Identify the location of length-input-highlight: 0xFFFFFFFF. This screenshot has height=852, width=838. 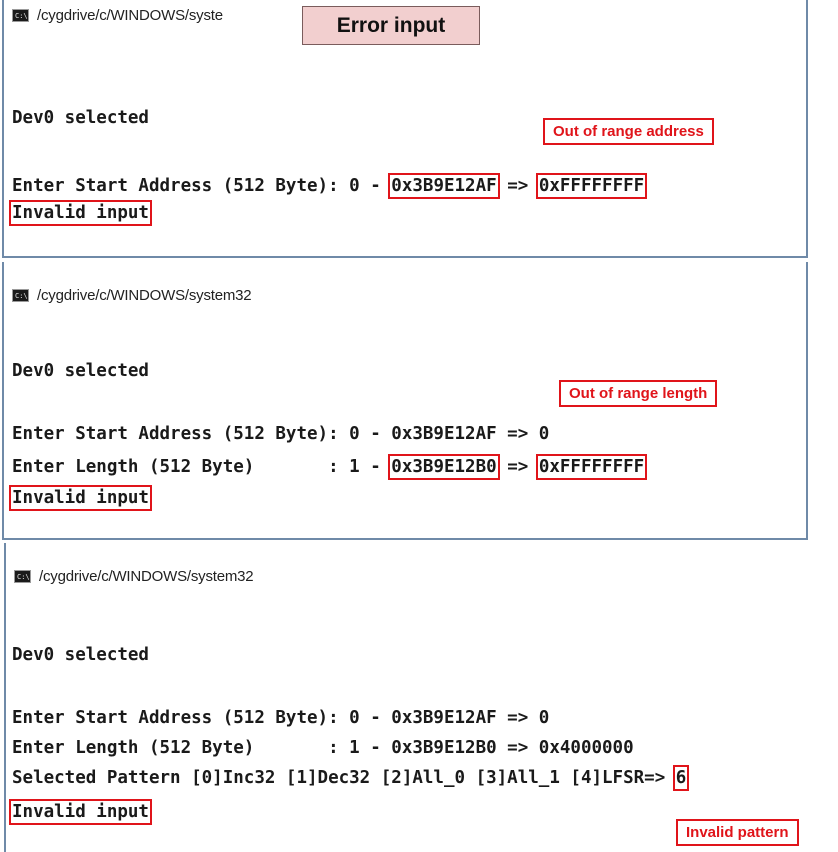
(591, 467).